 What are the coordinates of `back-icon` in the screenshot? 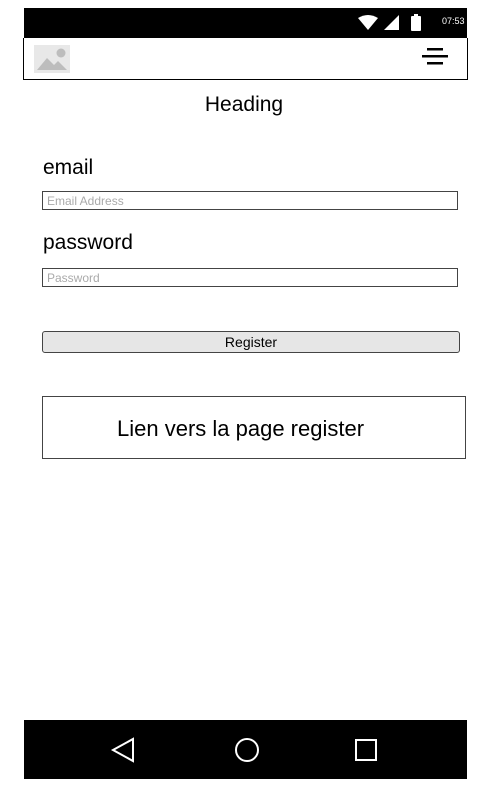 It's located at (123, 750).